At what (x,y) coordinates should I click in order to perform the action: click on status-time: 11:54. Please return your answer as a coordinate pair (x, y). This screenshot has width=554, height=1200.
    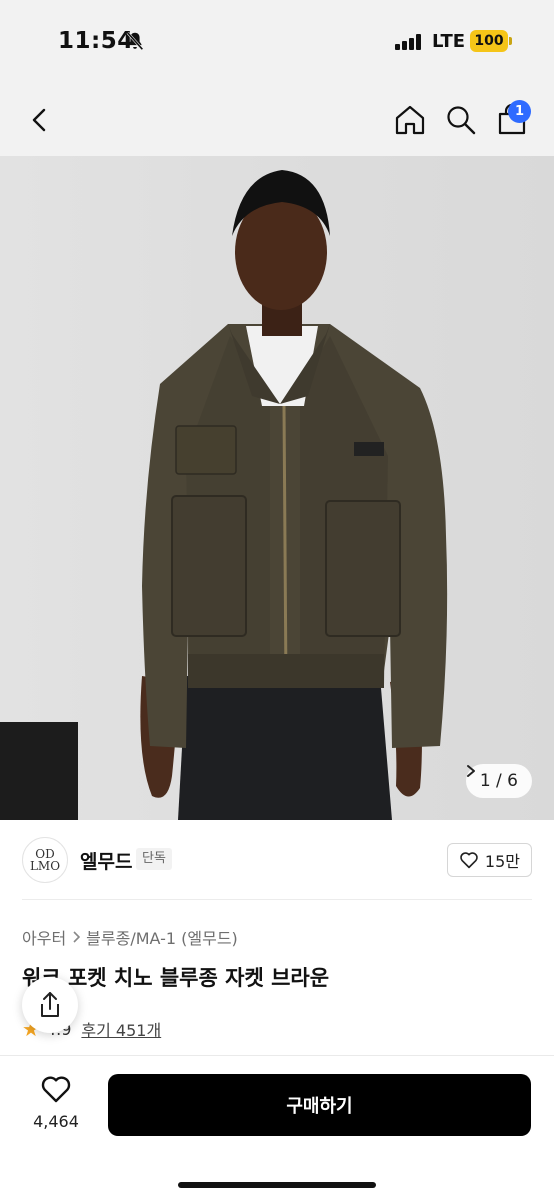
    Looking at the image, I should click on (96, 41).